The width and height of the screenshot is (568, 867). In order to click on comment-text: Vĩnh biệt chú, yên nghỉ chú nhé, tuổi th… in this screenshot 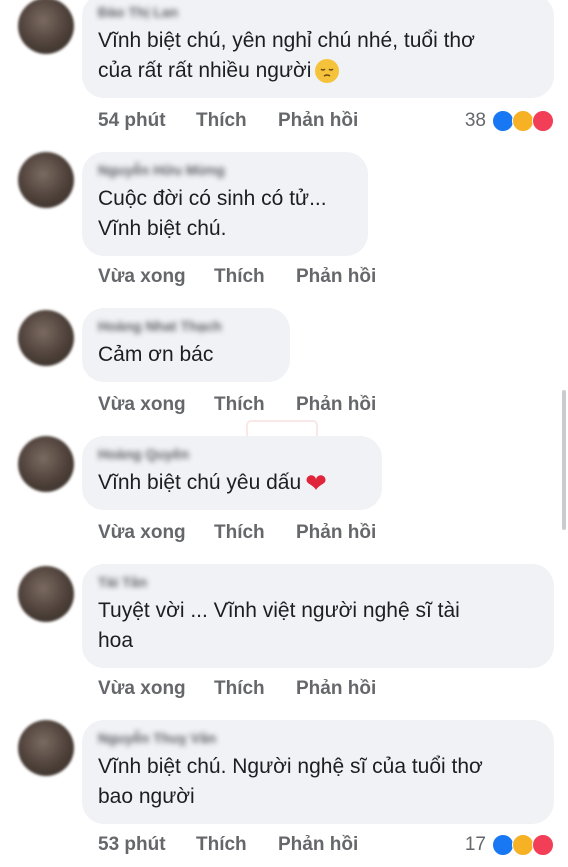, I will do `click(286, 56)`.